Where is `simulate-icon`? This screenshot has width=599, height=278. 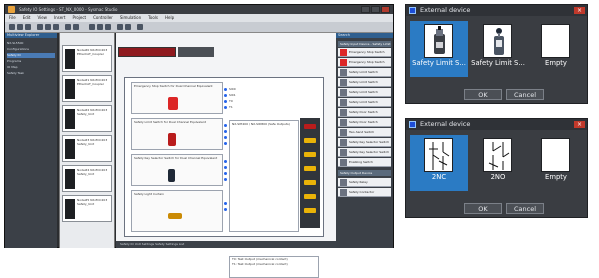
simulate-icon is located at coordinates (128, 27).